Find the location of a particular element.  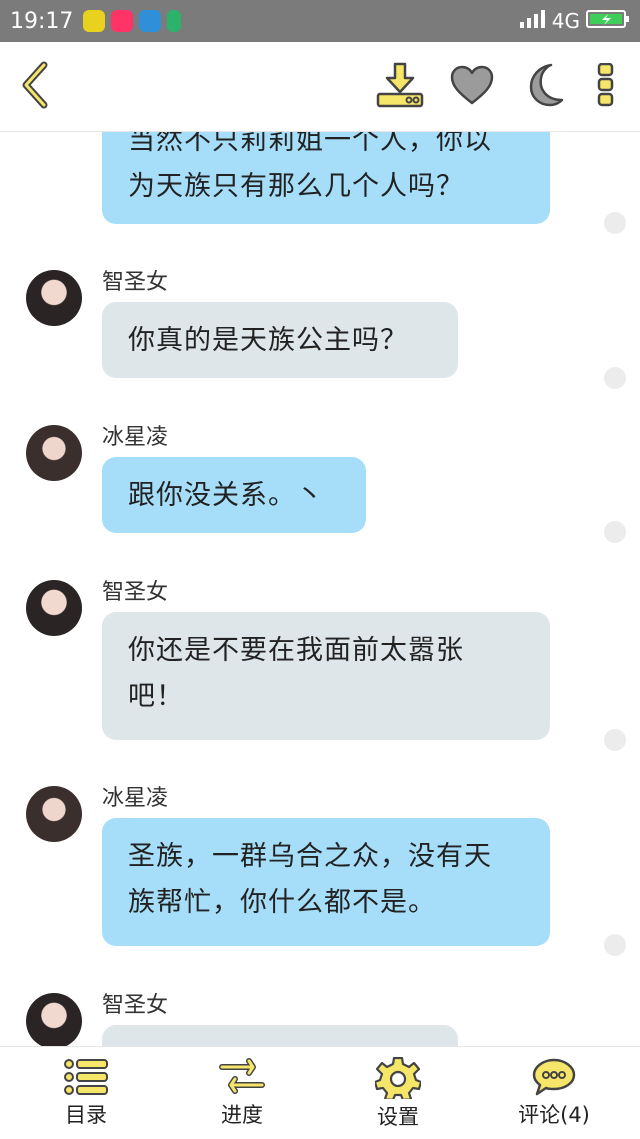

signal-icon is located at coordinates (532, 21).